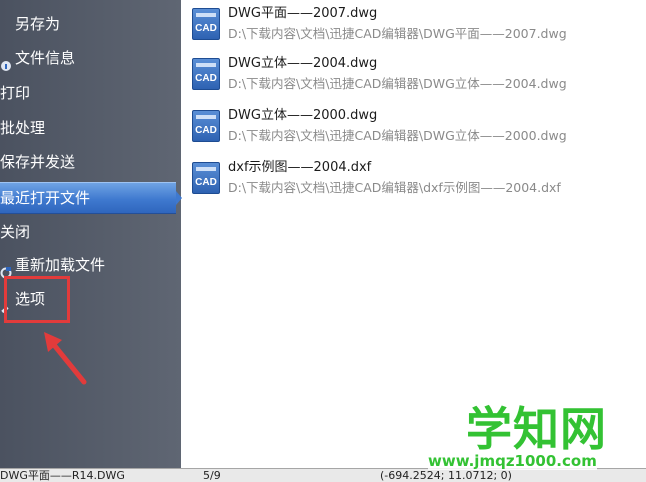  Describe the element at coordinates (65, 358) in the screenshot. I see `red-arrow-icon` at that location.